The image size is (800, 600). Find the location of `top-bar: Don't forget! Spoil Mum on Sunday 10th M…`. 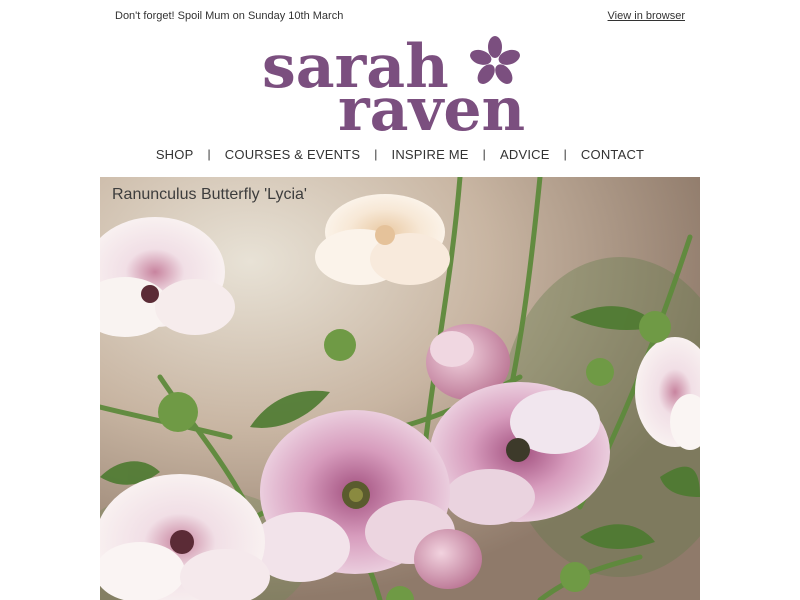

top-bar: Don't forget! Spoil Mum on Sunday 10th M… is located at coordinates (400, 18).